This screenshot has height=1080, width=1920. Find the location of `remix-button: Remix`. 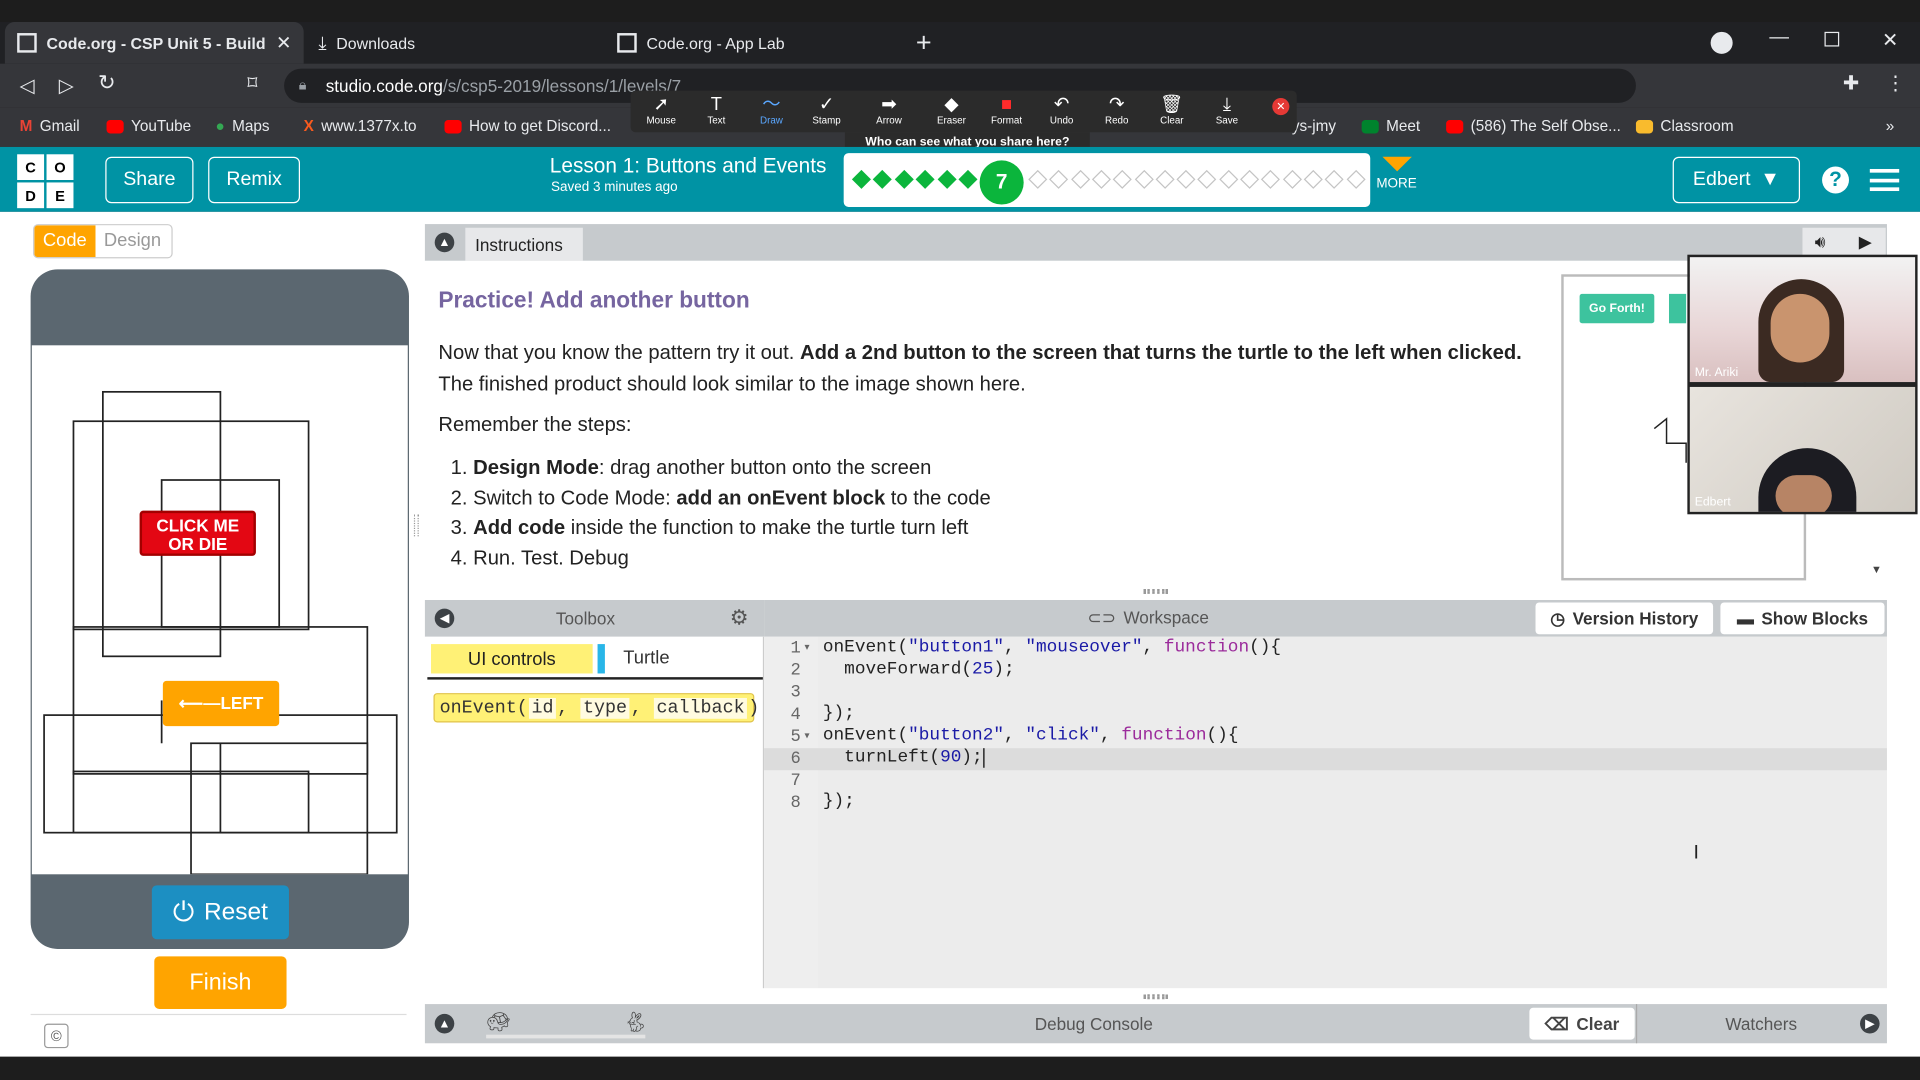

remix-button: Remix is located at coordinates (254, 180).